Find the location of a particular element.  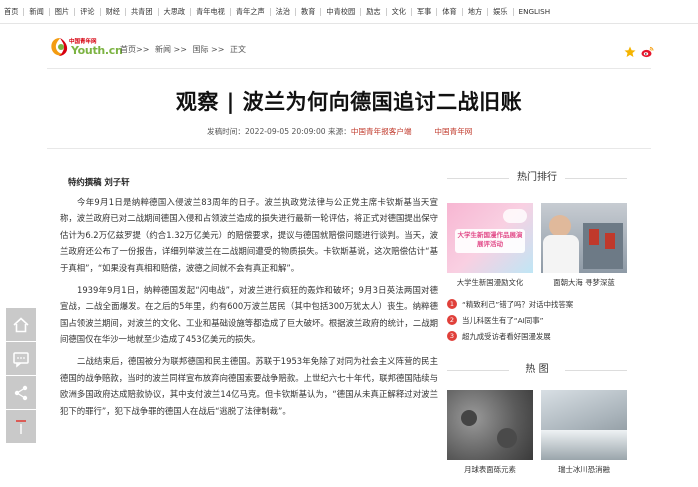

hot-rank-thumbs: 大学生新国漫作品展演展评活动 大学生新国漫励文化 面朝大海 寻梦深蓝 is located at coordinates (537, 245).